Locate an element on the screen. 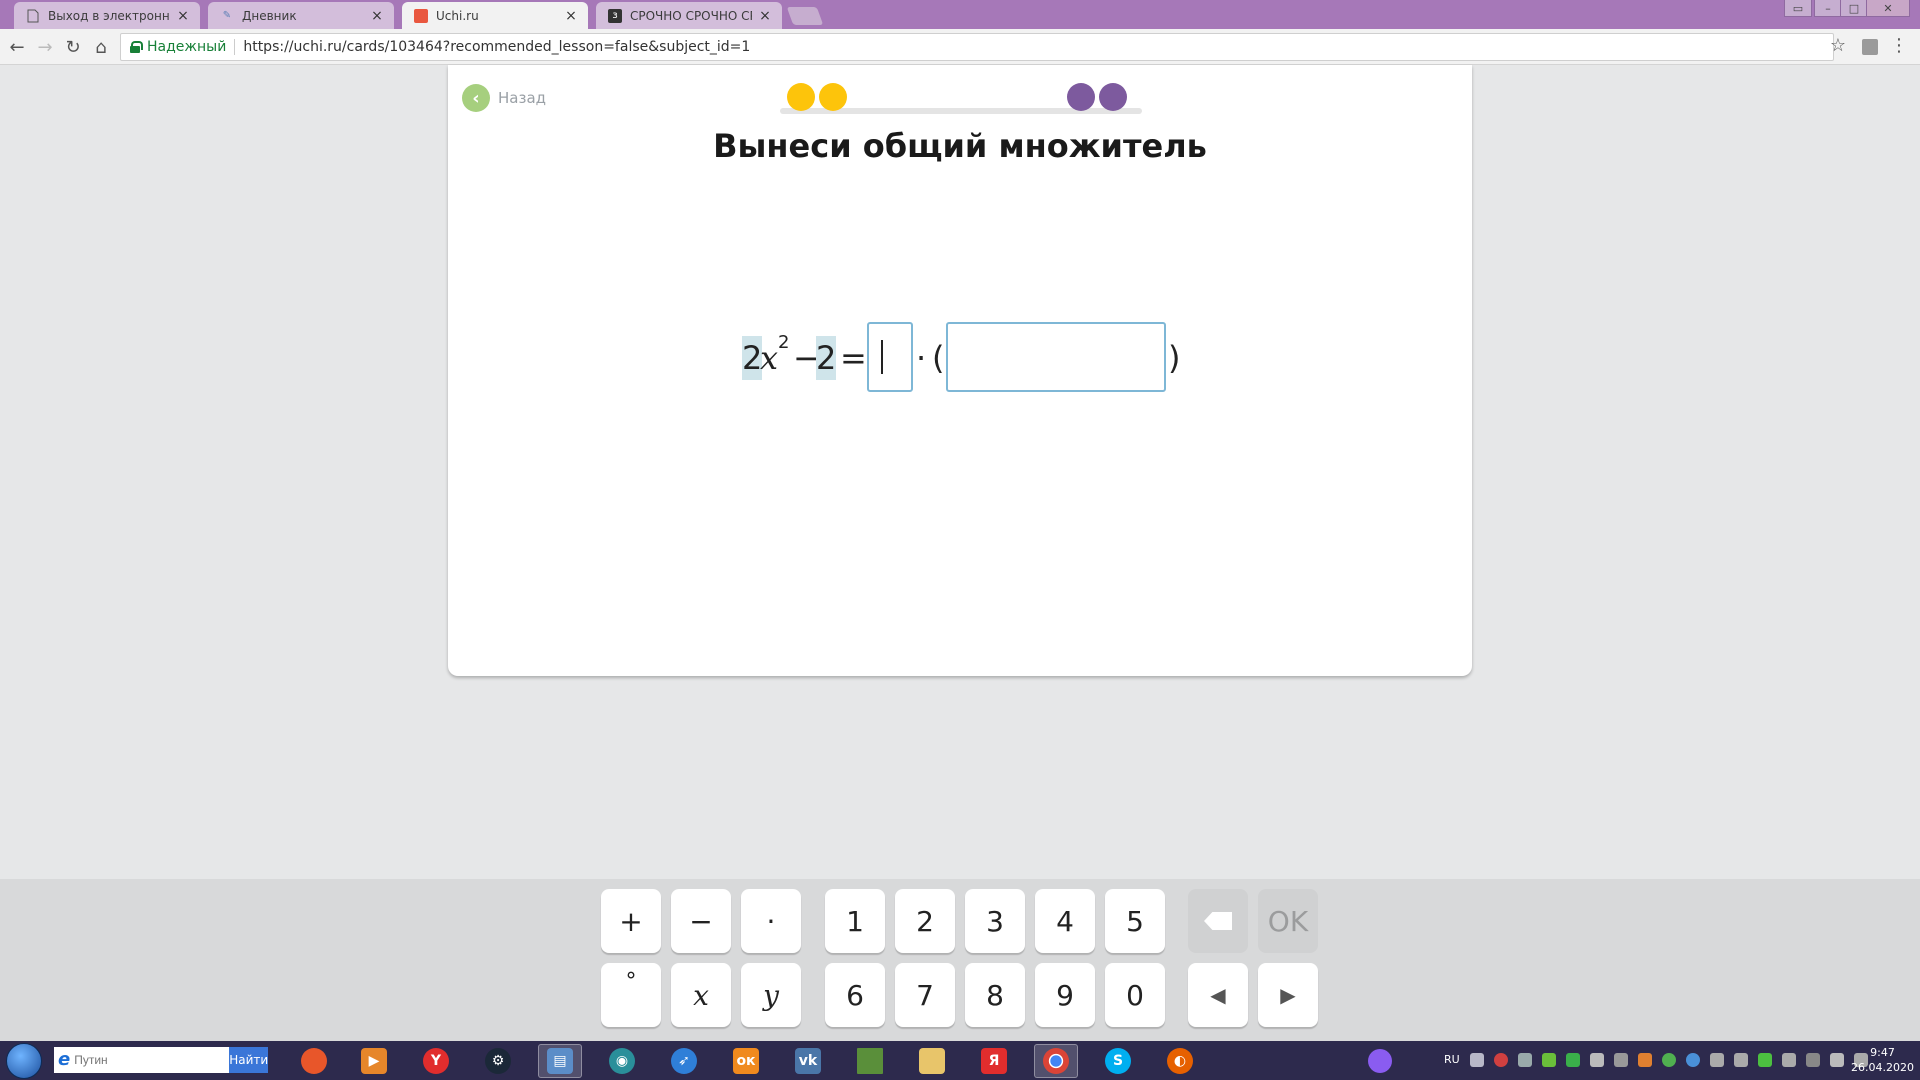  home-icon: ⌂ is located at coordinates (101, 47).